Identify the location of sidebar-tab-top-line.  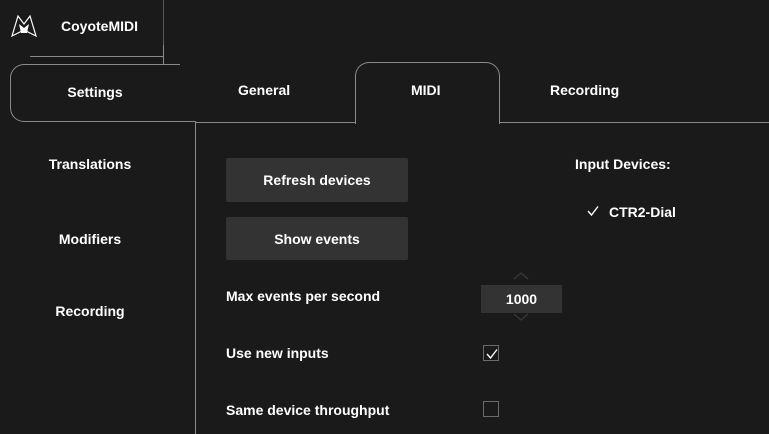
(96, 56).